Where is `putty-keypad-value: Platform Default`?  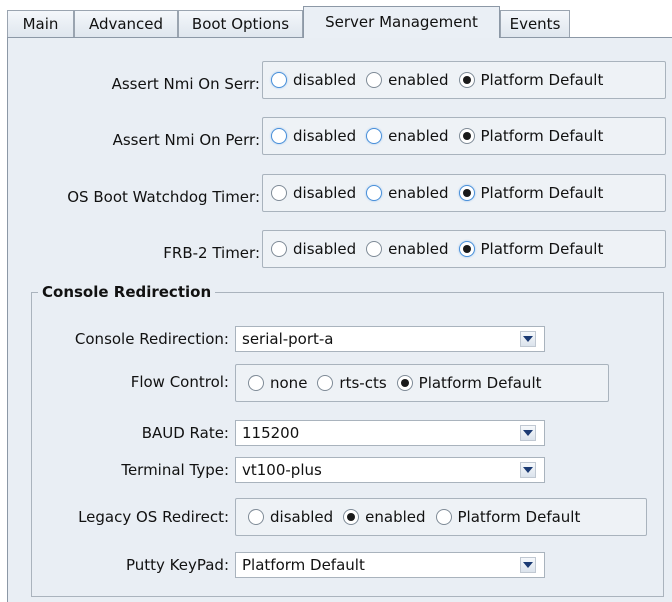 putty-keypad-value: Platform Default is located at coordinates (303, 565).